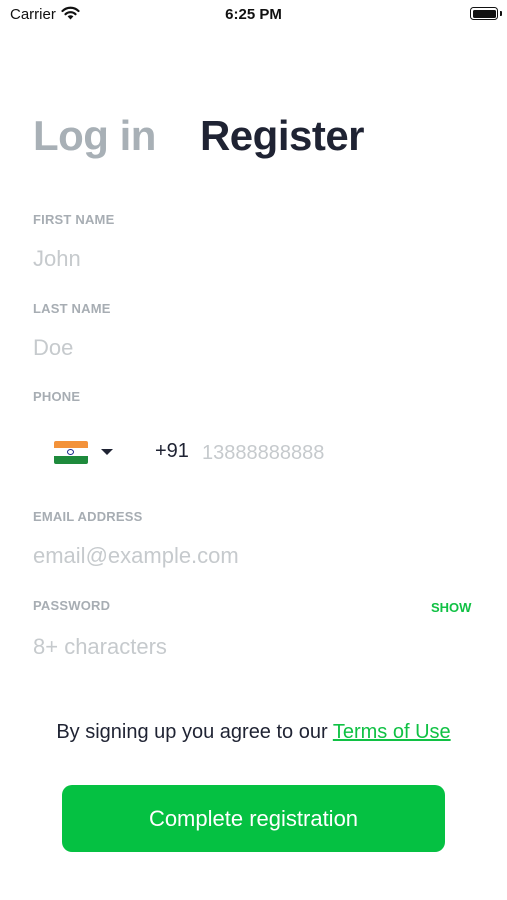 The height and width of the screenshot is (900, 507). Describe the element at coordinates (72, 605) in the screenshot. I see `password-label: PASSWORD` at that location.